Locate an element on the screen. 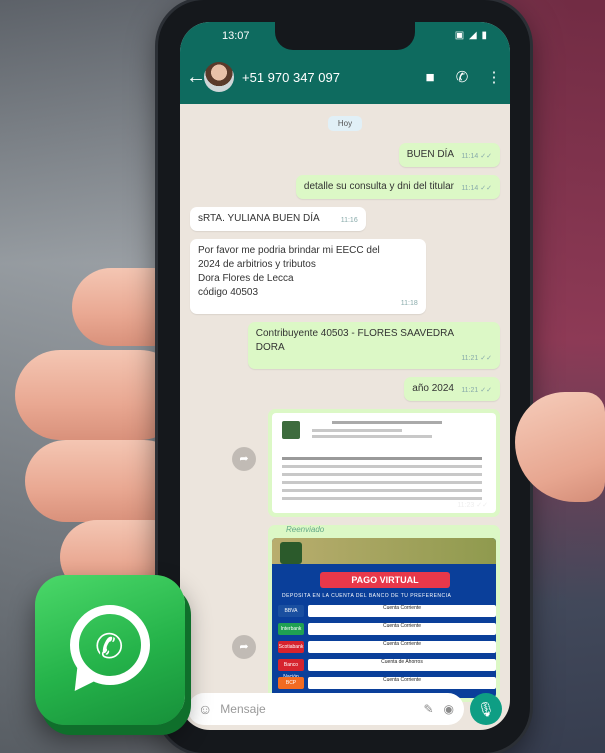  image-message-receipt: ➦ 11:23 ✓✓ is located at coordinates (366, 463).